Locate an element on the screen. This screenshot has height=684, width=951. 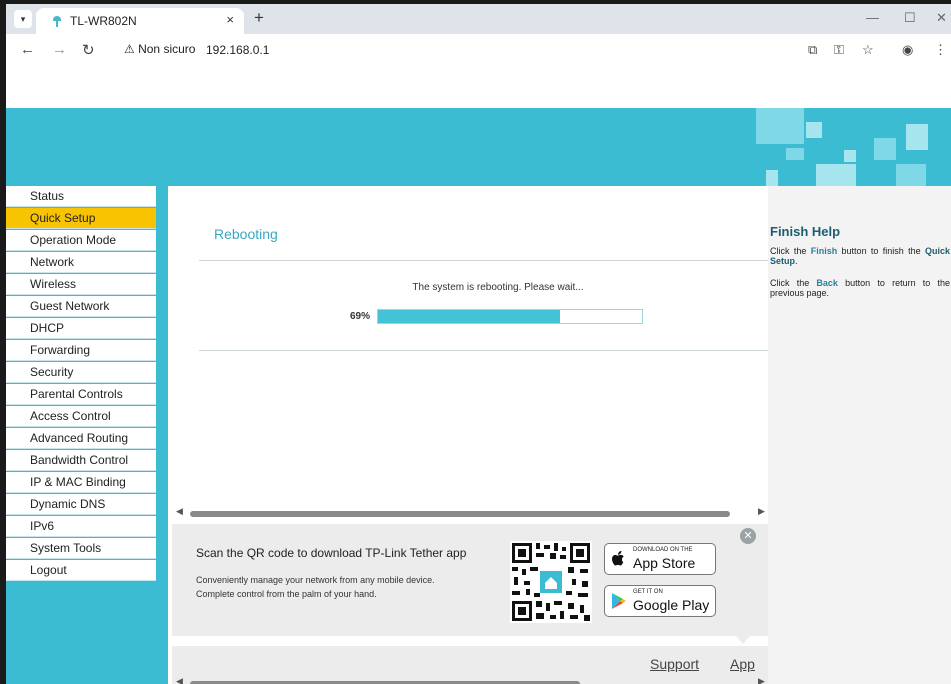
sidebar-item-network: Network is located at coordinates (81, 262).